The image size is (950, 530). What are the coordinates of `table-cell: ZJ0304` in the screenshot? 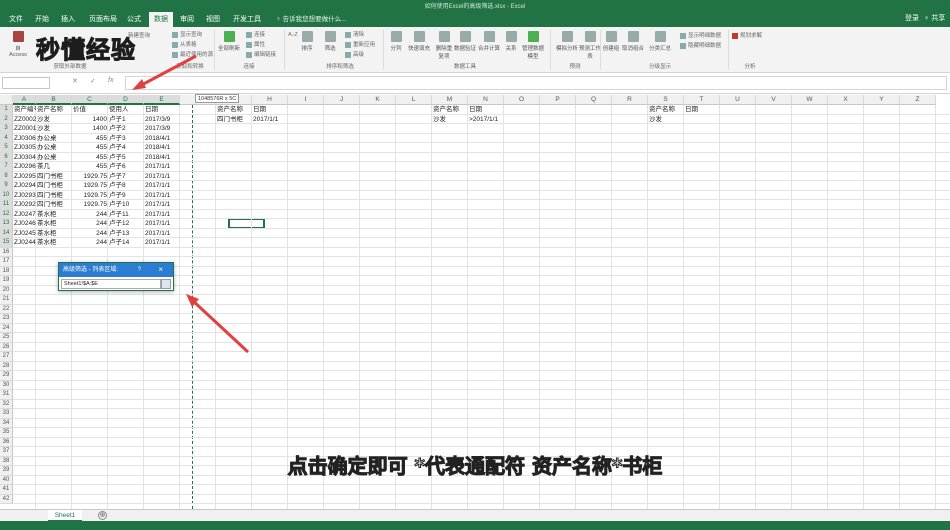 It's located at (24, 158).